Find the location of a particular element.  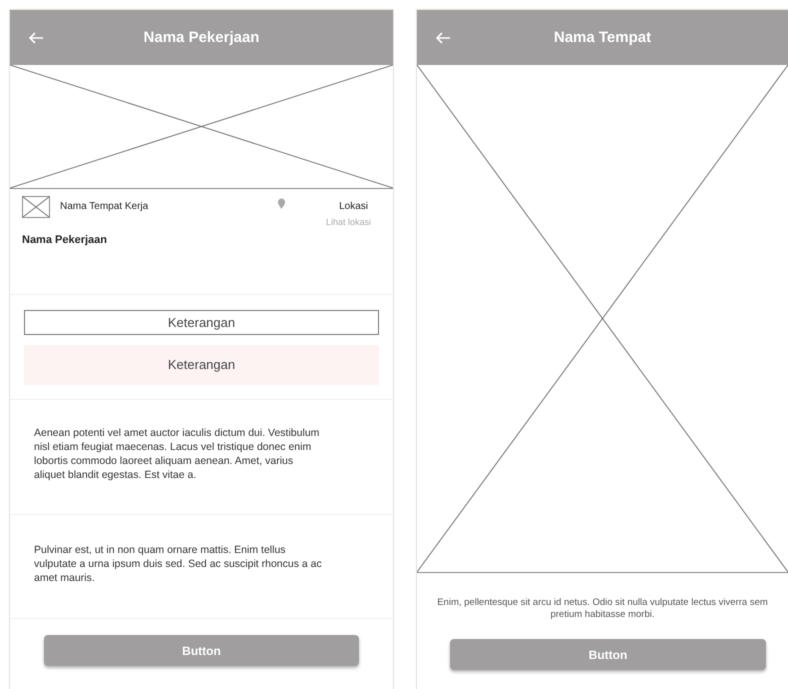

description-paragraph: Aenean potenti vel amet auctor iaculis dictum dui. Vestibulum nisl etiam feugiat maecenas. Lacus vel tristique donec enim lobortis commodo laoreet aliquam aenean. Amet, varius aliquet blandit egestas. Est vitae a. is located at coordinates (177, 454).